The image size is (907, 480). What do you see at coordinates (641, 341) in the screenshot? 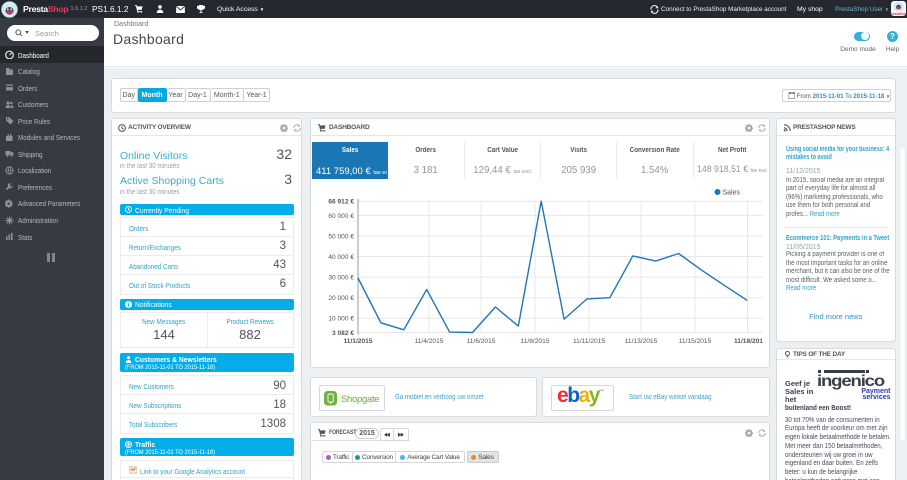
I see `svg-text: 11/13/2015` at bounding box center [641, 341].